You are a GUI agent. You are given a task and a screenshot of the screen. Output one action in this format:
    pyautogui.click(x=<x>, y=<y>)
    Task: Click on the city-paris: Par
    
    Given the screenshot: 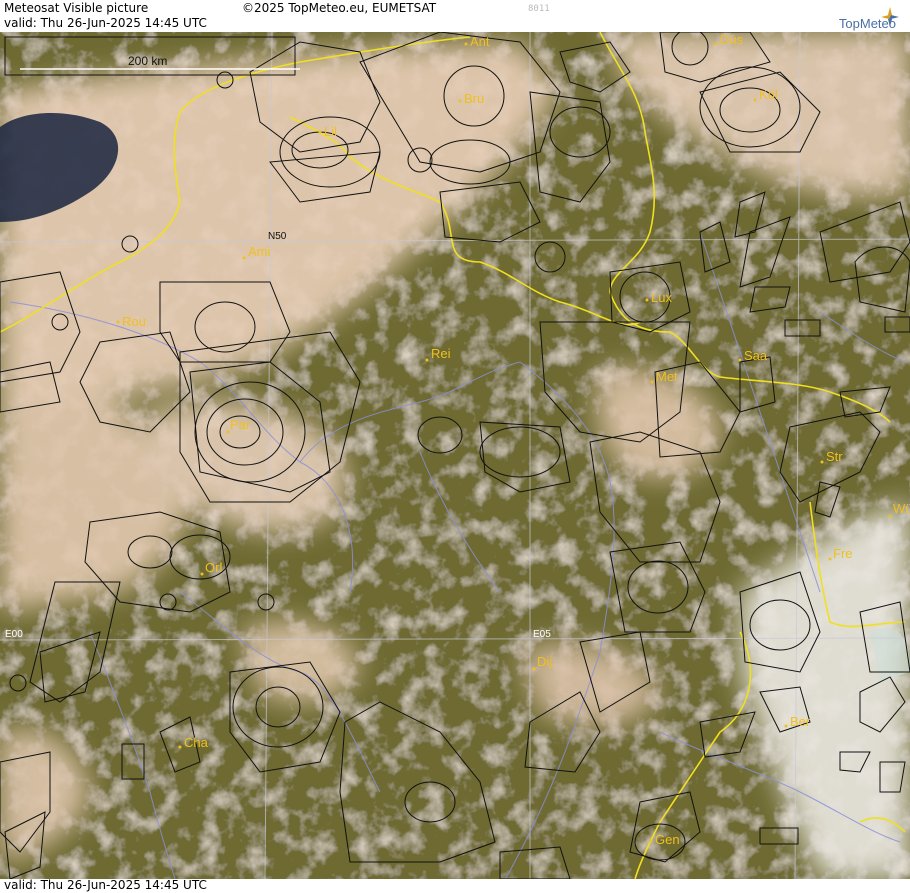 What is the action you would take?
    pyautogui.click(x=240, y=424)
    